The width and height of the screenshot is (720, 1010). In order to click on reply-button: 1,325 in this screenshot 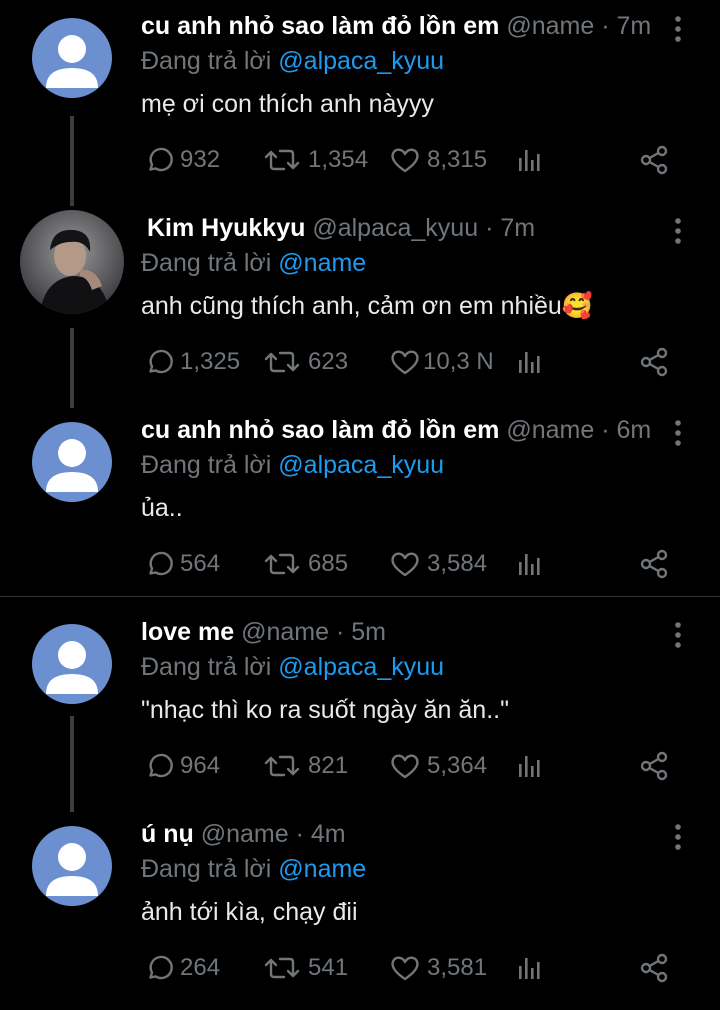, I will do `click(191, 362)`.